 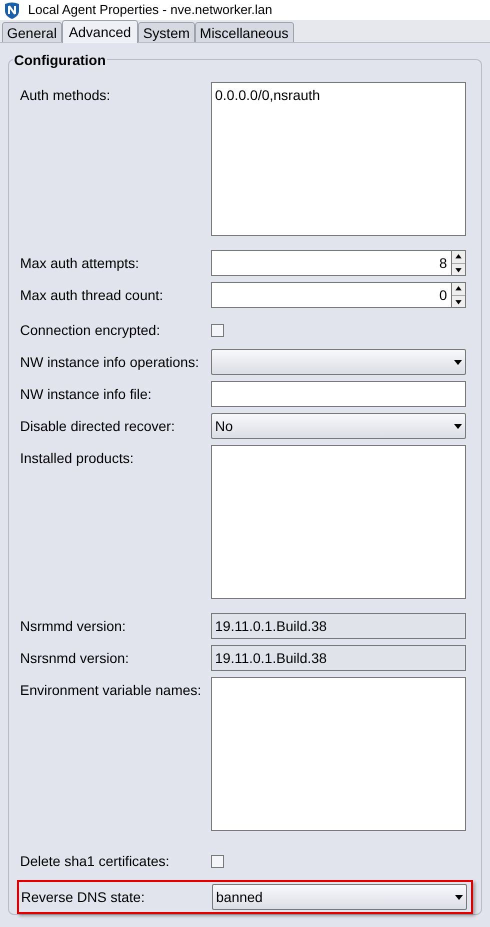 What do you see at coordinates (73, 626) in the screenshot?
I see `field-label: Nsrmmd version:` at bounding box center [73, 626].